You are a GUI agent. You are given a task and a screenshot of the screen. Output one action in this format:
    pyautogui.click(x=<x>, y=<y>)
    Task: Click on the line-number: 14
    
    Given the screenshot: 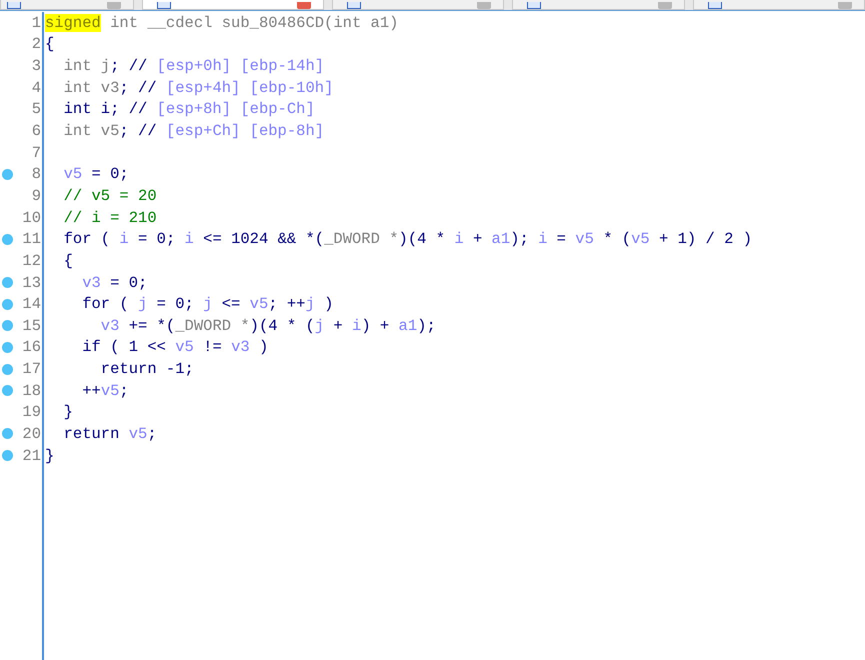 What is the action you would take?
    pyautogui.click(x=31, y=304)
    